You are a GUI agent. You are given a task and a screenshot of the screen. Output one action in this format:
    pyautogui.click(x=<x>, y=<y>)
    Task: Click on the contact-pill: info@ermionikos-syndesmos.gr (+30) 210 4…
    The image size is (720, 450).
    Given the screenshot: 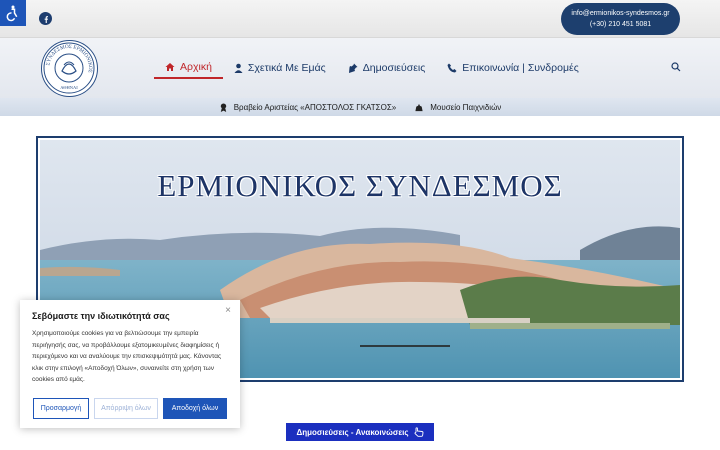 What is the action you would take?
    pyautogui.click(x=620, y=19)
    